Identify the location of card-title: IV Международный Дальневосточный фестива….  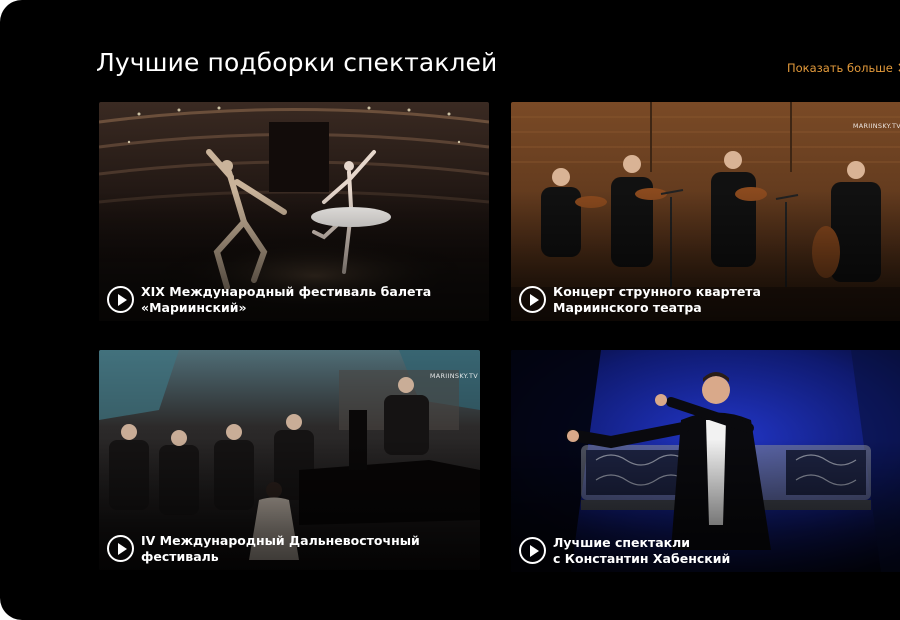
(280, 548).